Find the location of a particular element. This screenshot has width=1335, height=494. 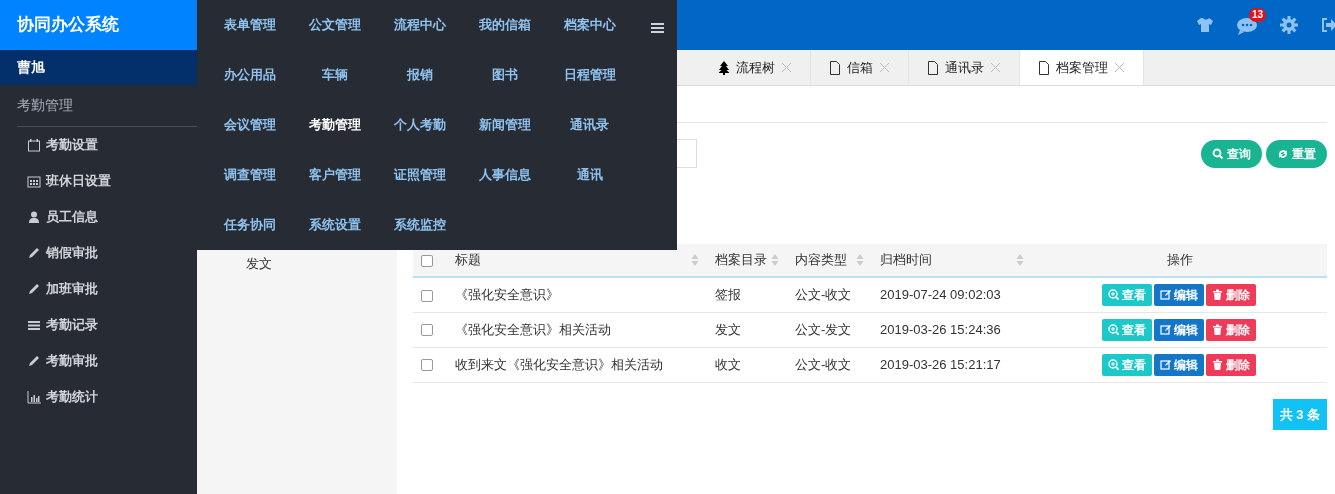

menu-item: 考勤管理 is located at coordinates (334, 125).